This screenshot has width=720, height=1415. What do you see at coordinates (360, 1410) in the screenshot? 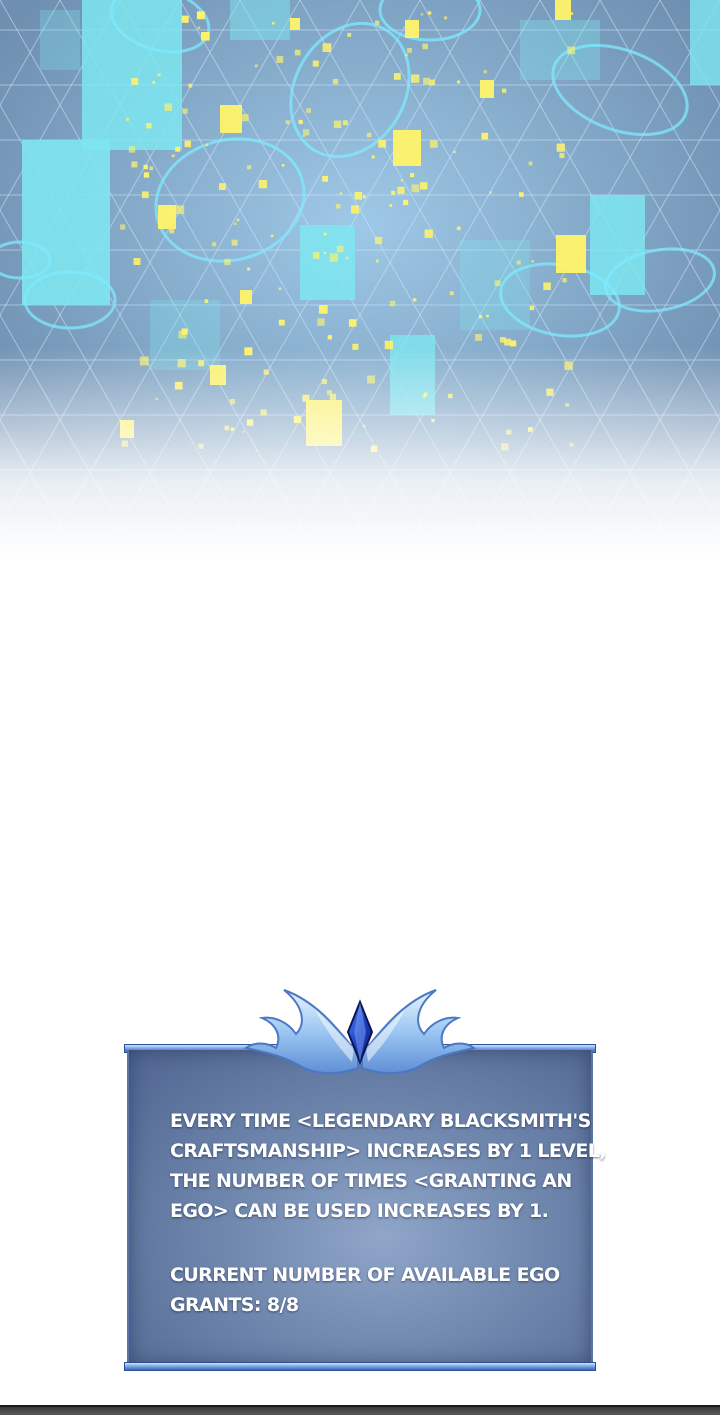
I see `next-panel-edge` at bounding box center [360, 1410].